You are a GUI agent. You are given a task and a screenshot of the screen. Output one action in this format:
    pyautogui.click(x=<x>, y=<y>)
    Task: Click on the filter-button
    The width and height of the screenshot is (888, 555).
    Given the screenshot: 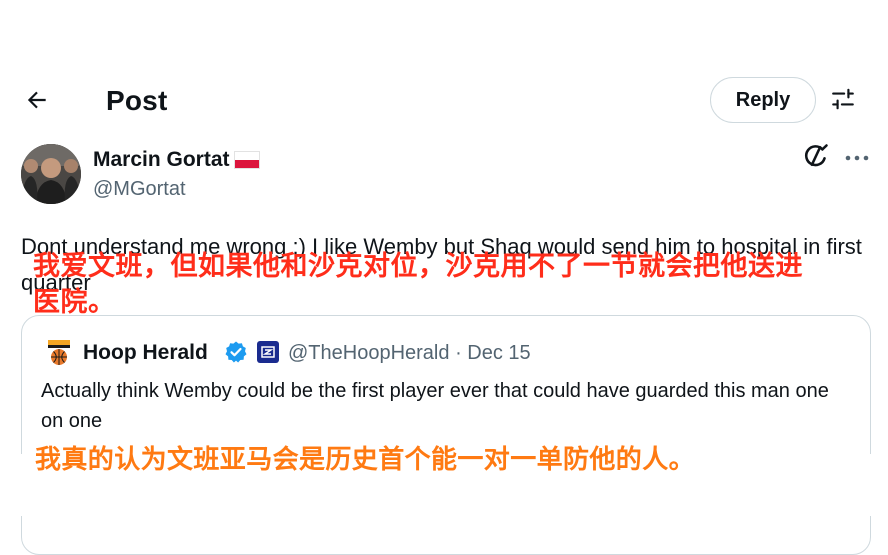 What is the action you would take?
    pyautogui.click(x=843, y=101)
    